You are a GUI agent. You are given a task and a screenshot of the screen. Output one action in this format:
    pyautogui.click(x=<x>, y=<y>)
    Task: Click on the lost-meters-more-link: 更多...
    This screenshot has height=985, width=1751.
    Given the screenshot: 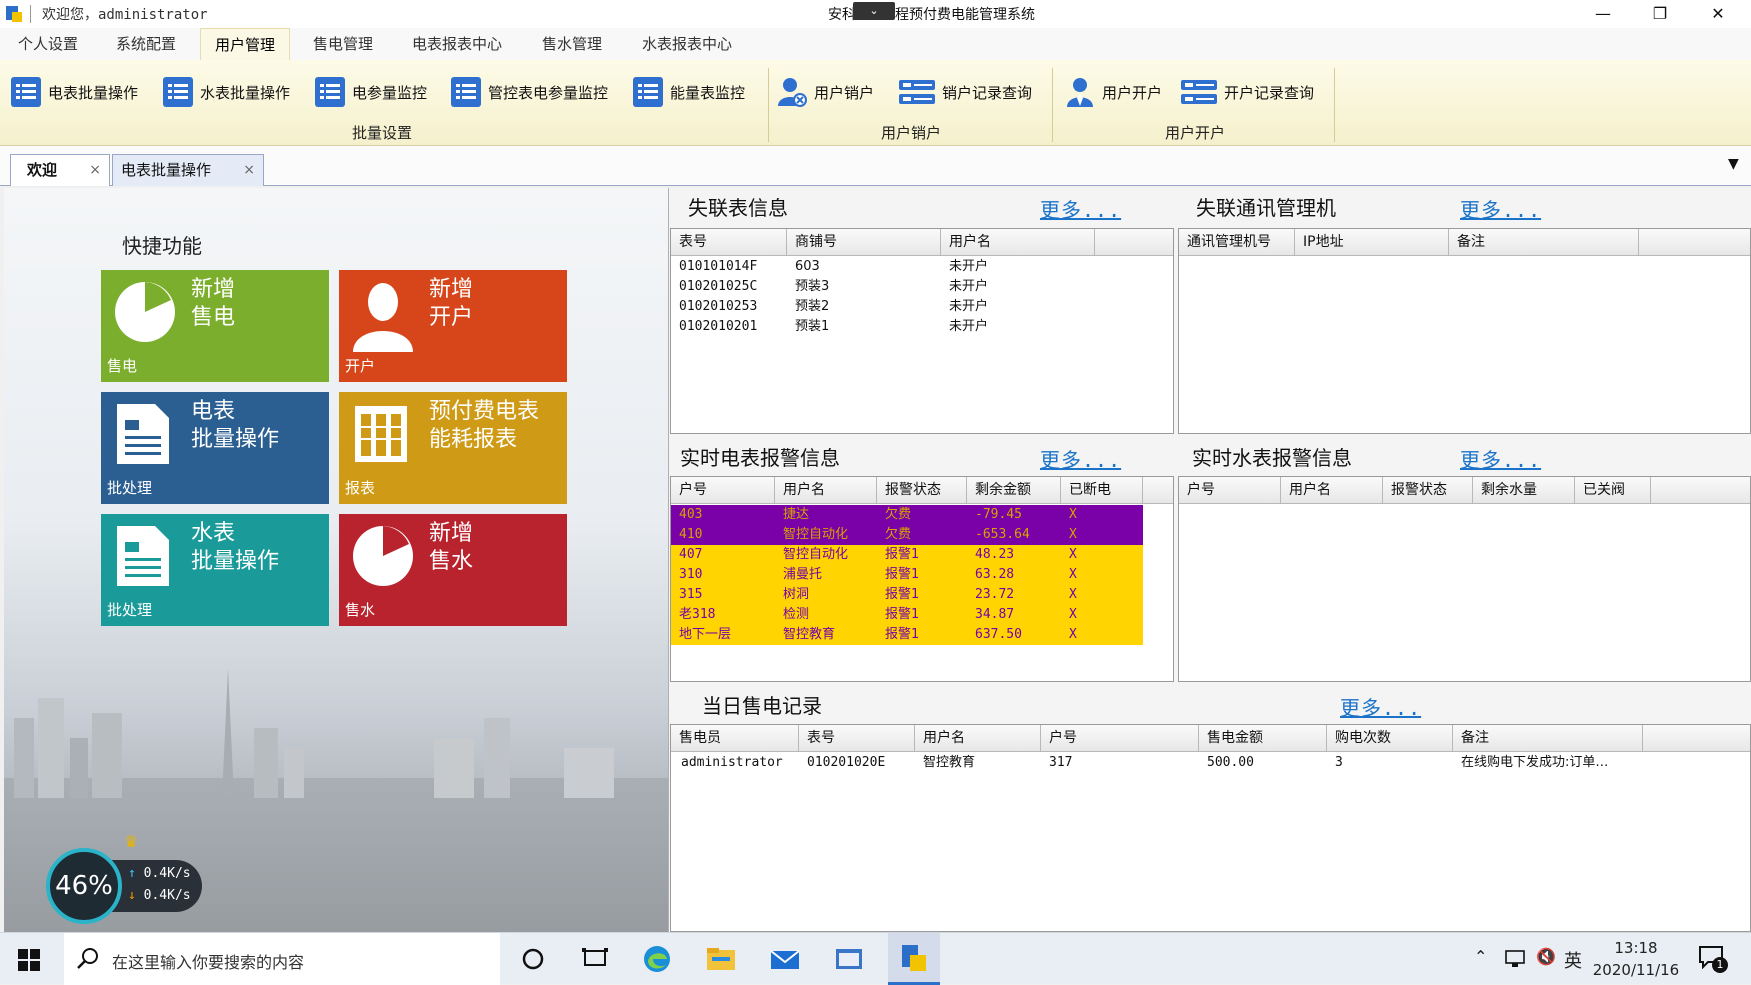 What is the action you would take?
    pyautogui.click(x=1080, y=208)
    